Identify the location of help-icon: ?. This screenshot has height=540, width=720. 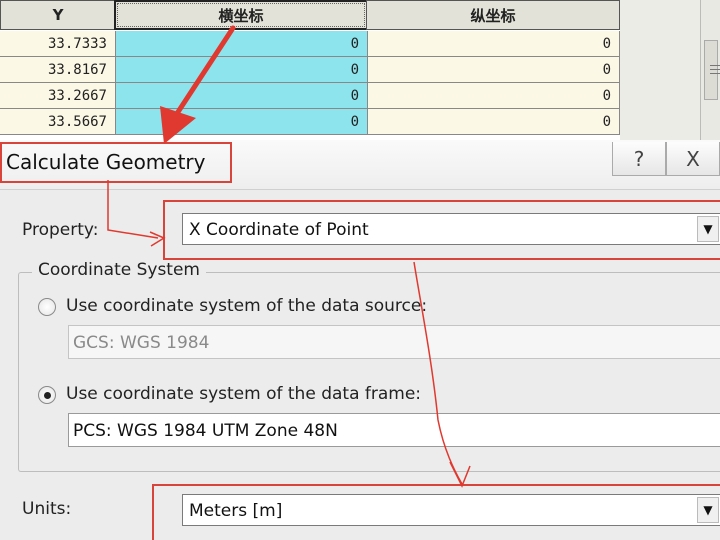
(639, 158).